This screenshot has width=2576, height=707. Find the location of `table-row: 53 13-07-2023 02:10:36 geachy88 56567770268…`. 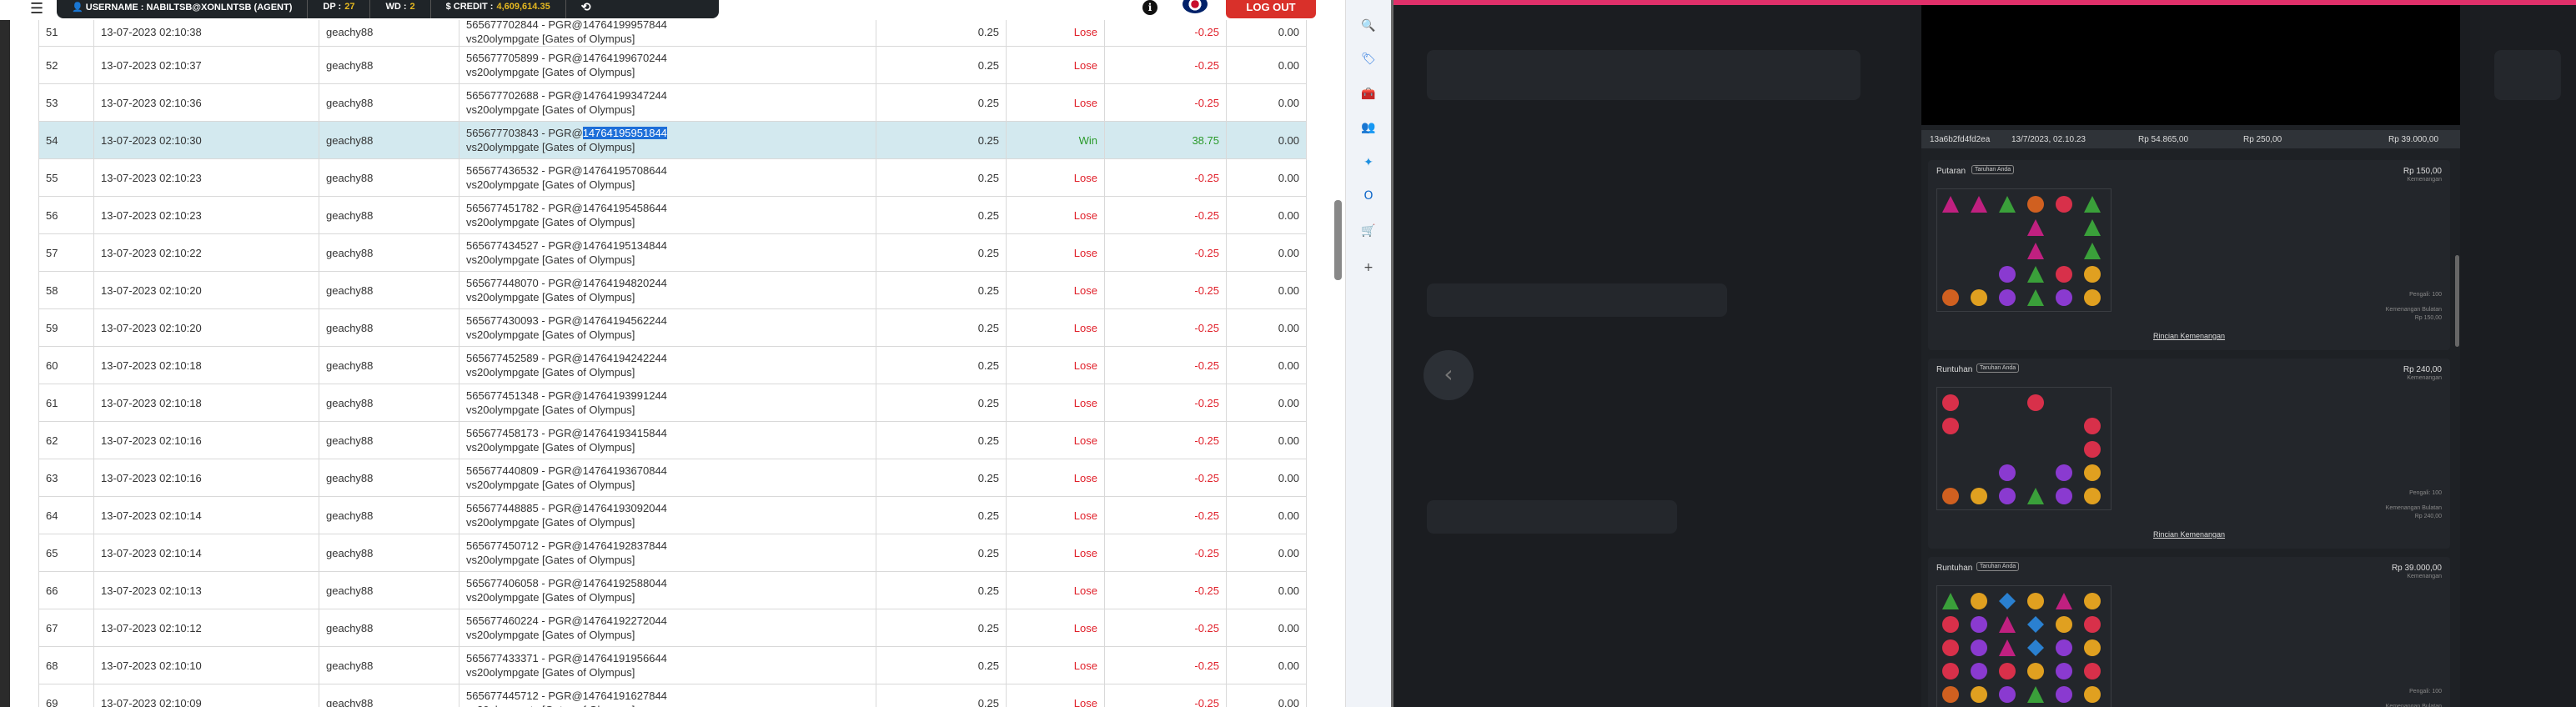

table-row: 53 13-07-2023 02:10:36 geachy88 56567770268… is located at coordinates (672, 102).